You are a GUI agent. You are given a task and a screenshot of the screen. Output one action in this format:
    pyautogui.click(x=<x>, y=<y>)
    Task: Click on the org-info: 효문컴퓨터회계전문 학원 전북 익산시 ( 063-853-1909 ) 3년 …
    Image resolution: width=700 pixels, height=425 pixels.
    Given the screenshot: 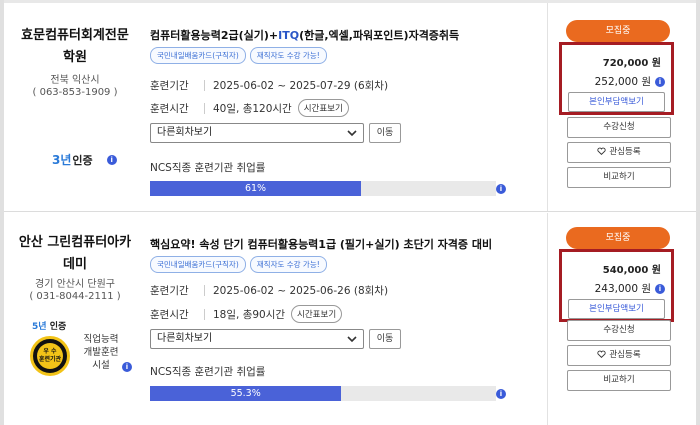 What is the action you would take?
    pyautogui.click(x=72, y=107)
    